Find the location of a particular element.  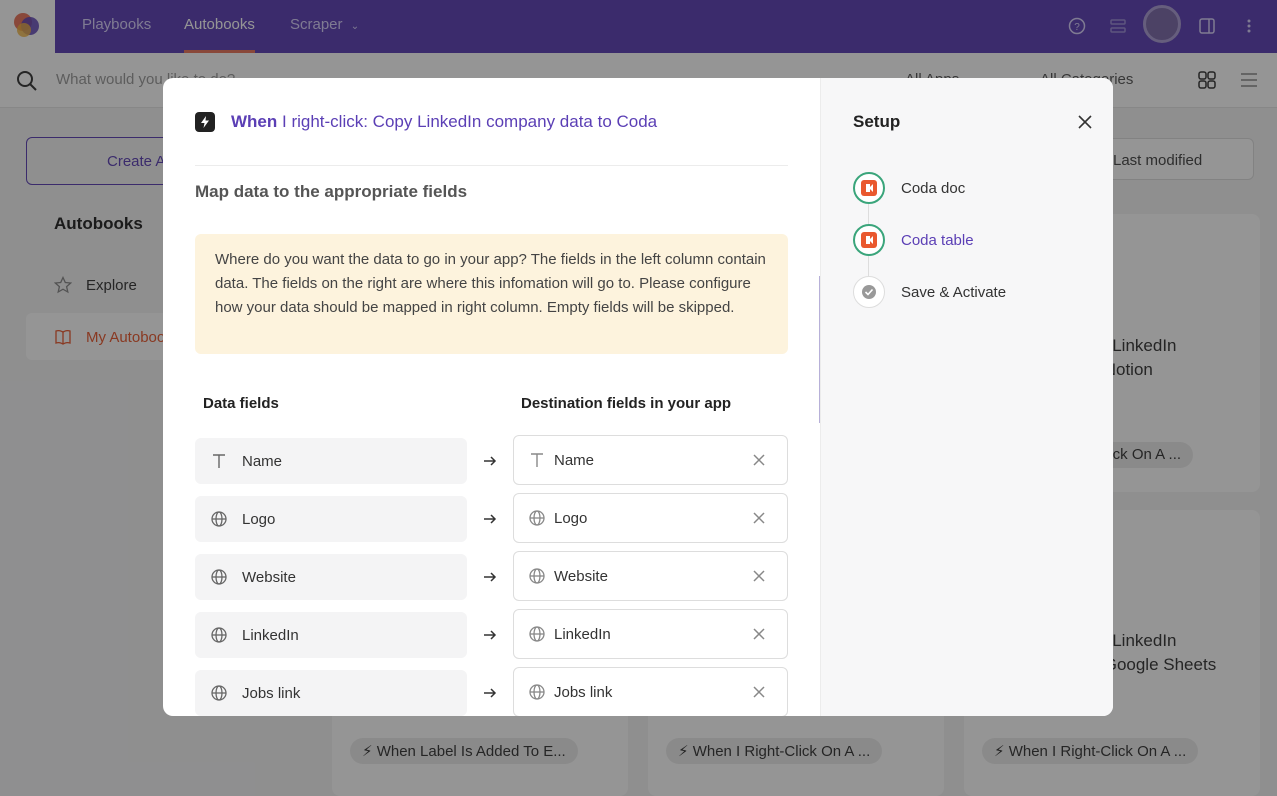

data-field-label: Jobs link is located at coordinates (271, 693).